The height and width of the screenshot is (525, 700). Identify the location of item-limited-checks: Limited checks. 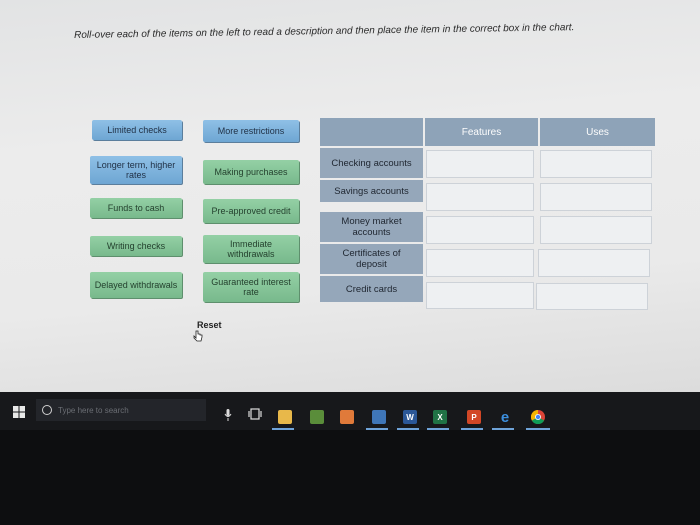
(137, 130).